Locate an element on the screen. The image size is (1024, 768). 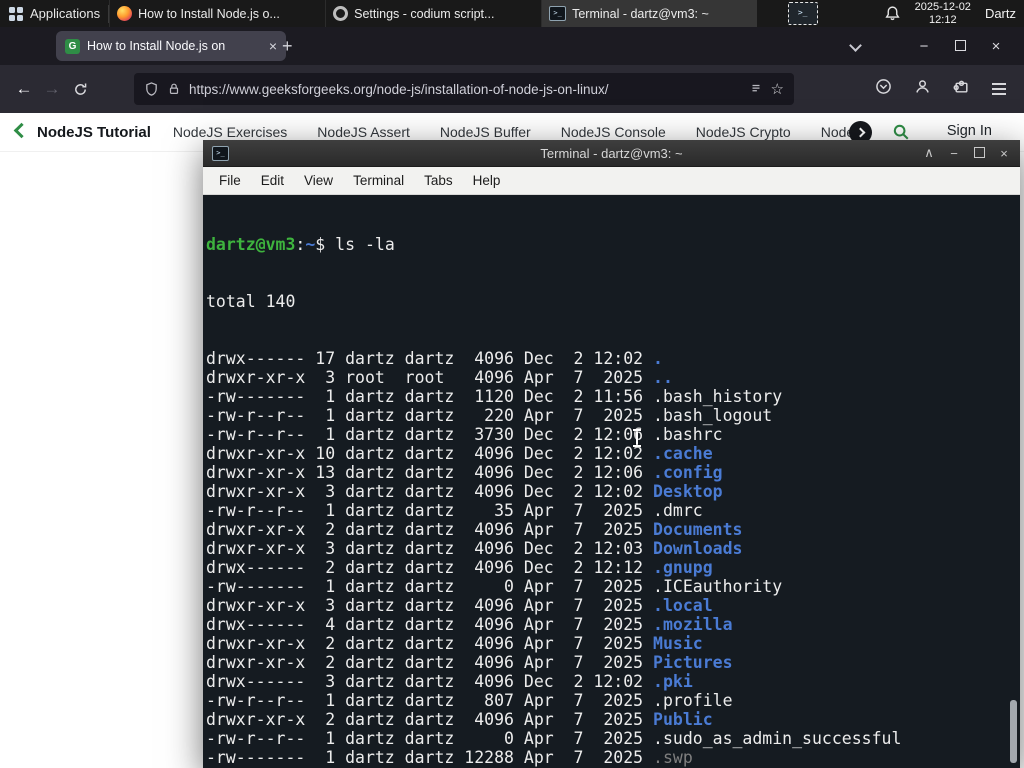
minimize-button: − is located at coordinates (924, 46).